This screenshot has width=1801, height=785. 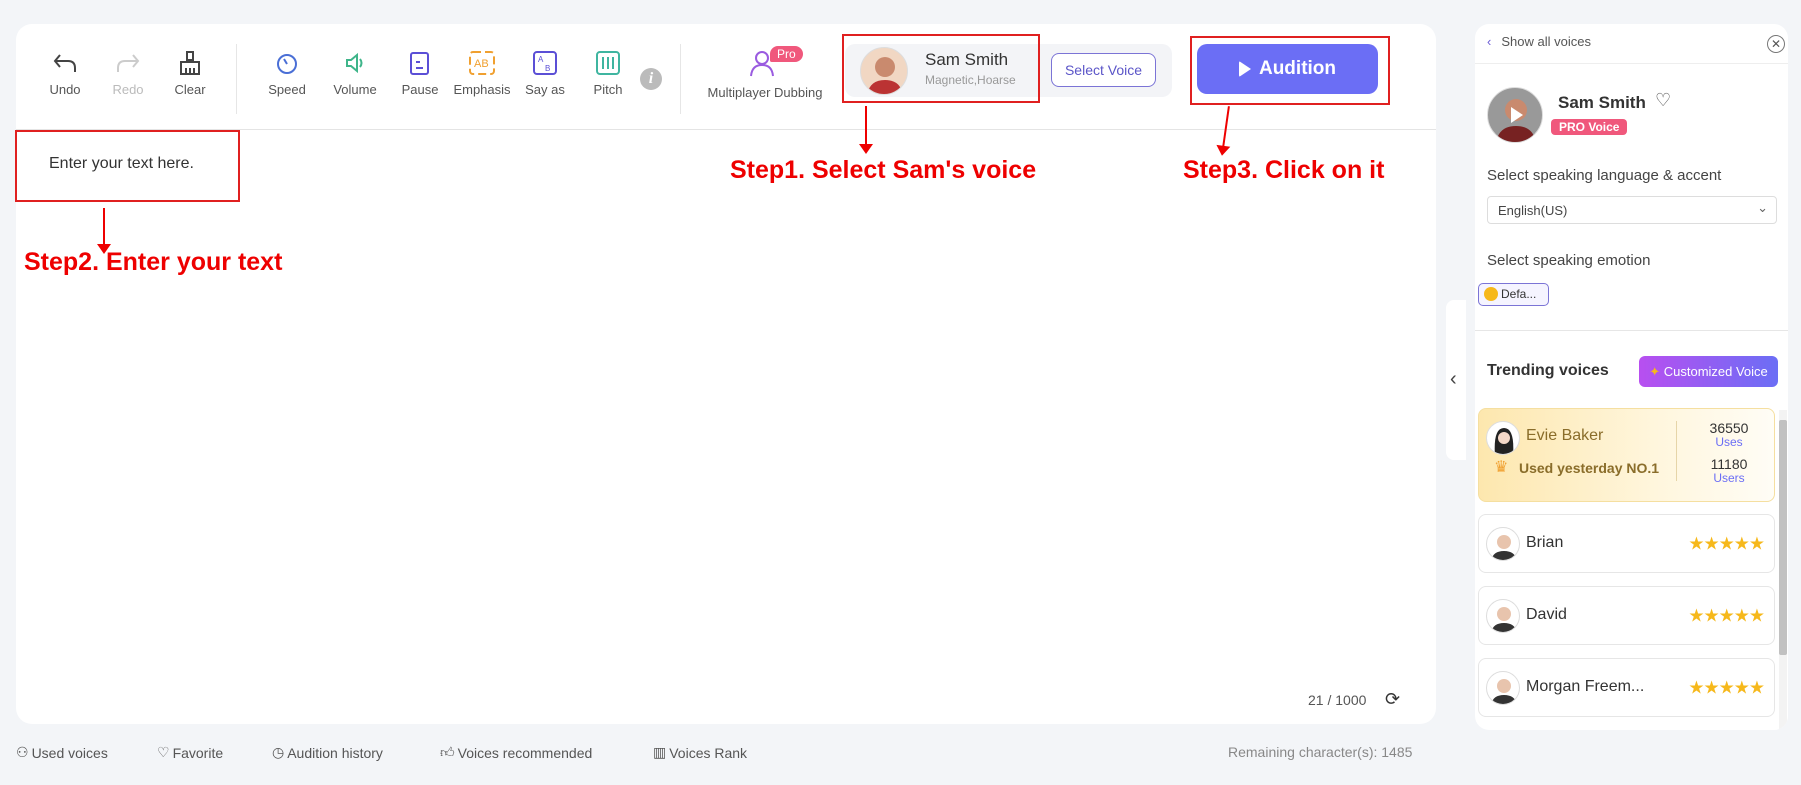 I want to click on undo-button: Undo, so click(x=65, y=73).